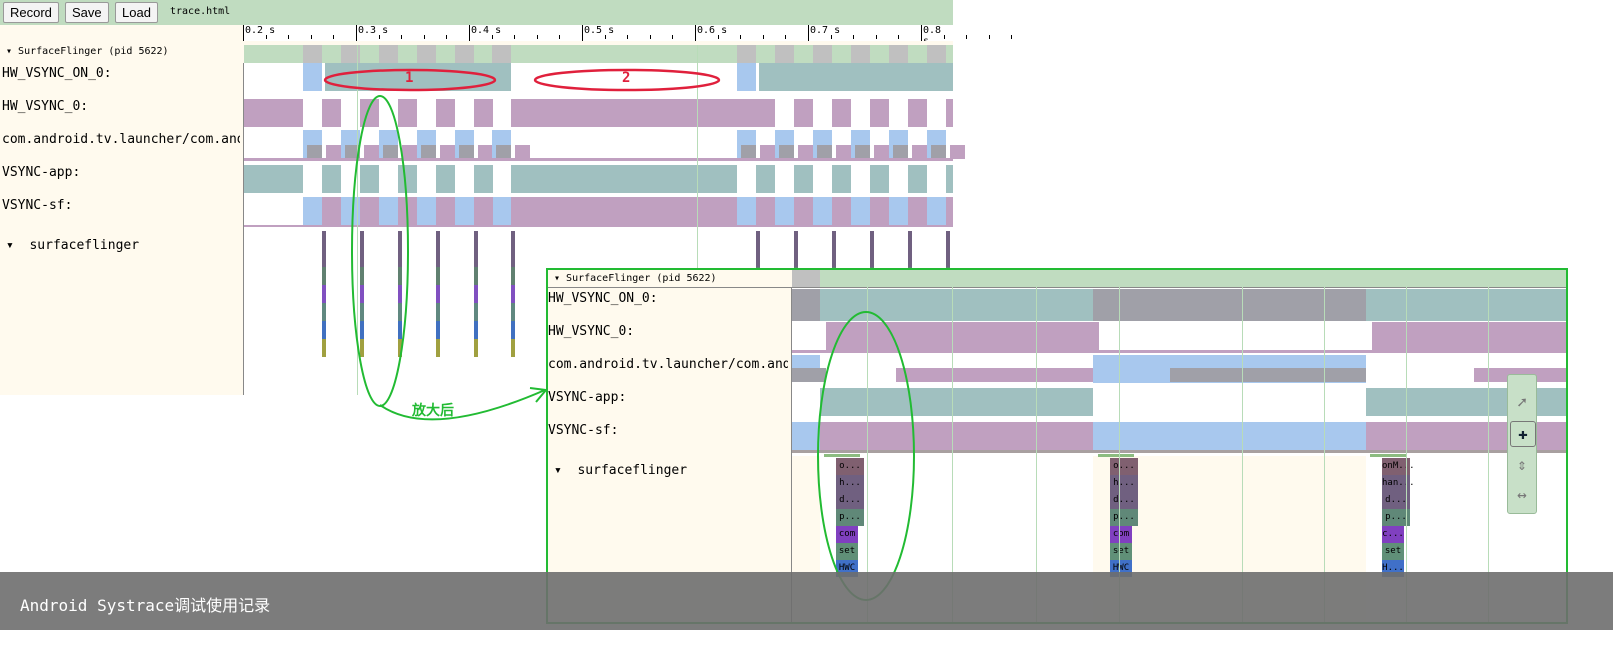 This screenshot has width=1613, height=648. What do you see at coordinates (1522, 465) in the screenshot?
I see `zoom-icon: ⇕` at bounding box center [1522, 465].